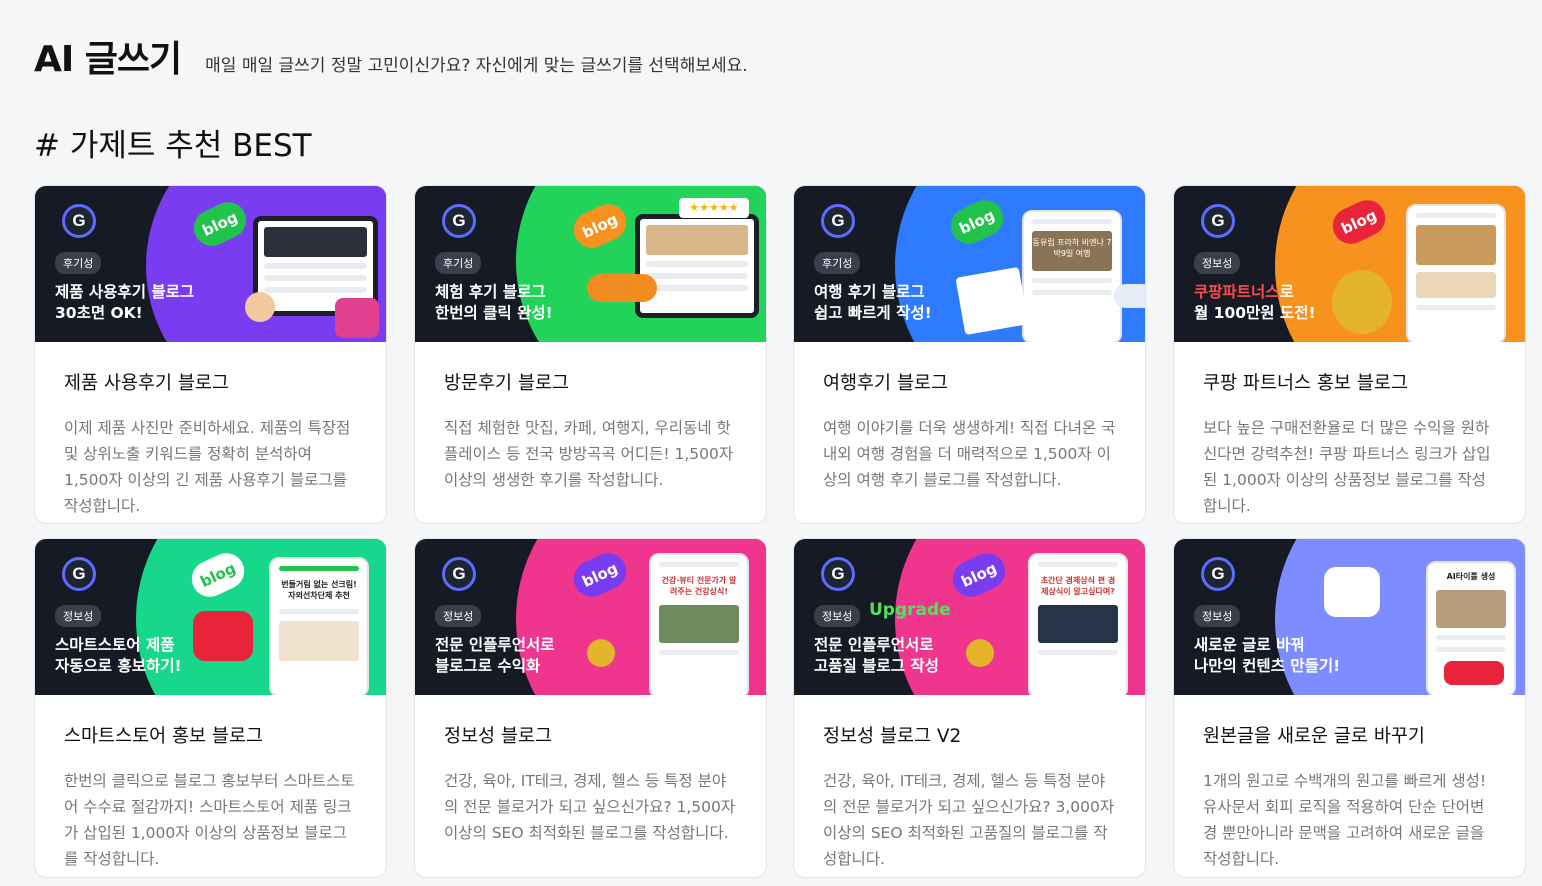 Image resolution: width=1542 pixels, height=886 pixels. What do you see at coordinates (1352, 592) in the screenshot?
I see `swap-arrows-icon` at bounding box center [1352, 592].